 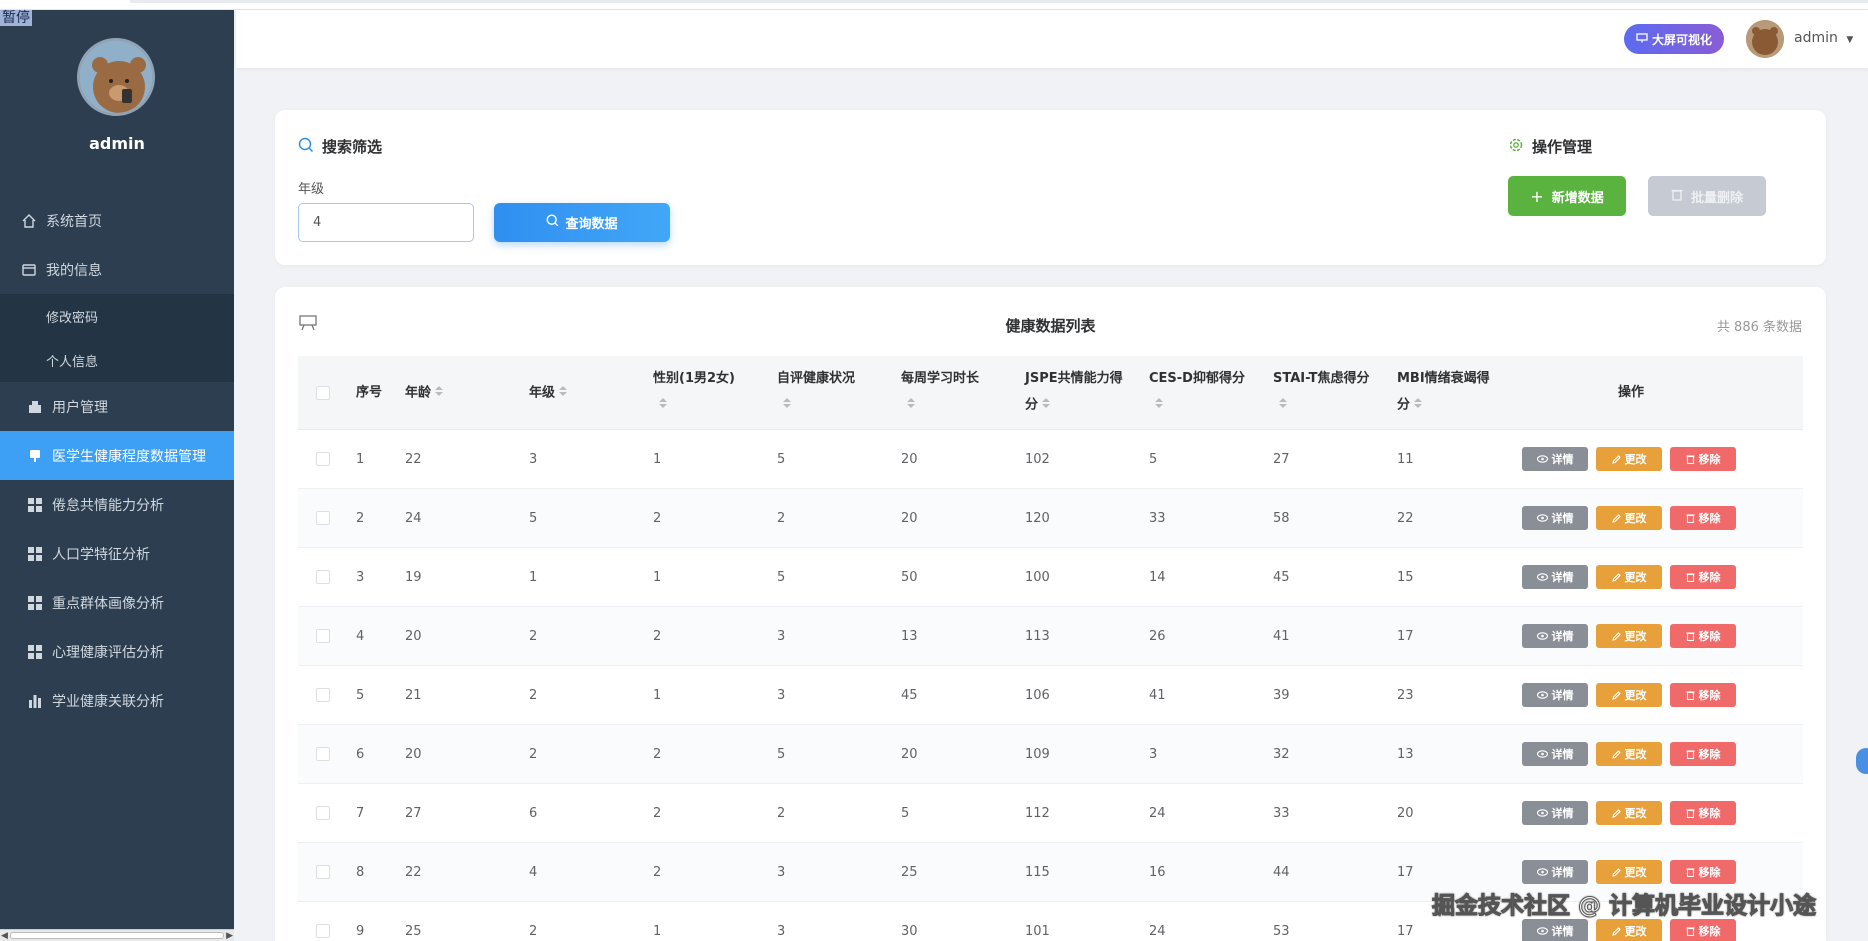 I want to click on scrollbar-thumb, so click(x=117, y=935).